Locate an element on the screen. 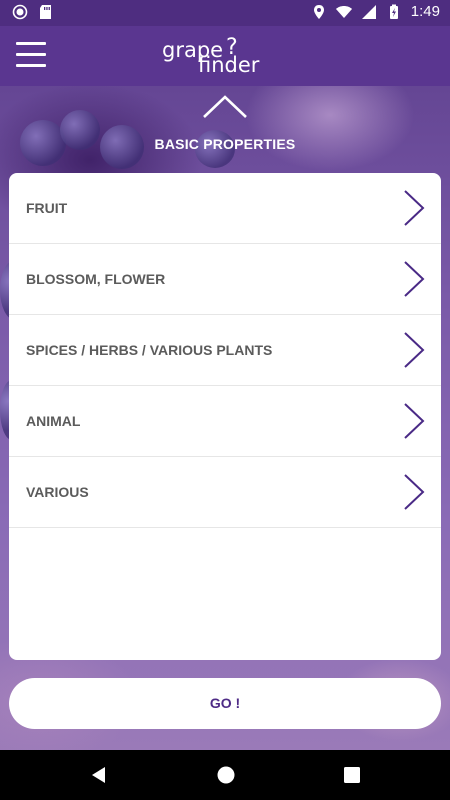  section-title: BASIC PROPERTIES is located at coordinates (225, 144).